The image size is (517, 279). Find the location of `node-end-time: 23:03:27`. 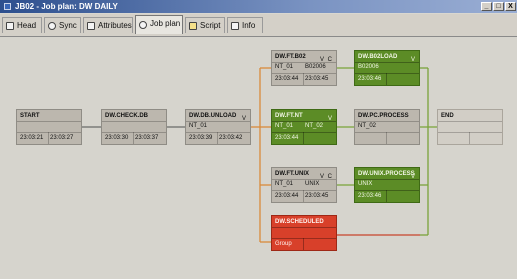

node-end-time: 23:03:27 is located at coordinates (62, 138).